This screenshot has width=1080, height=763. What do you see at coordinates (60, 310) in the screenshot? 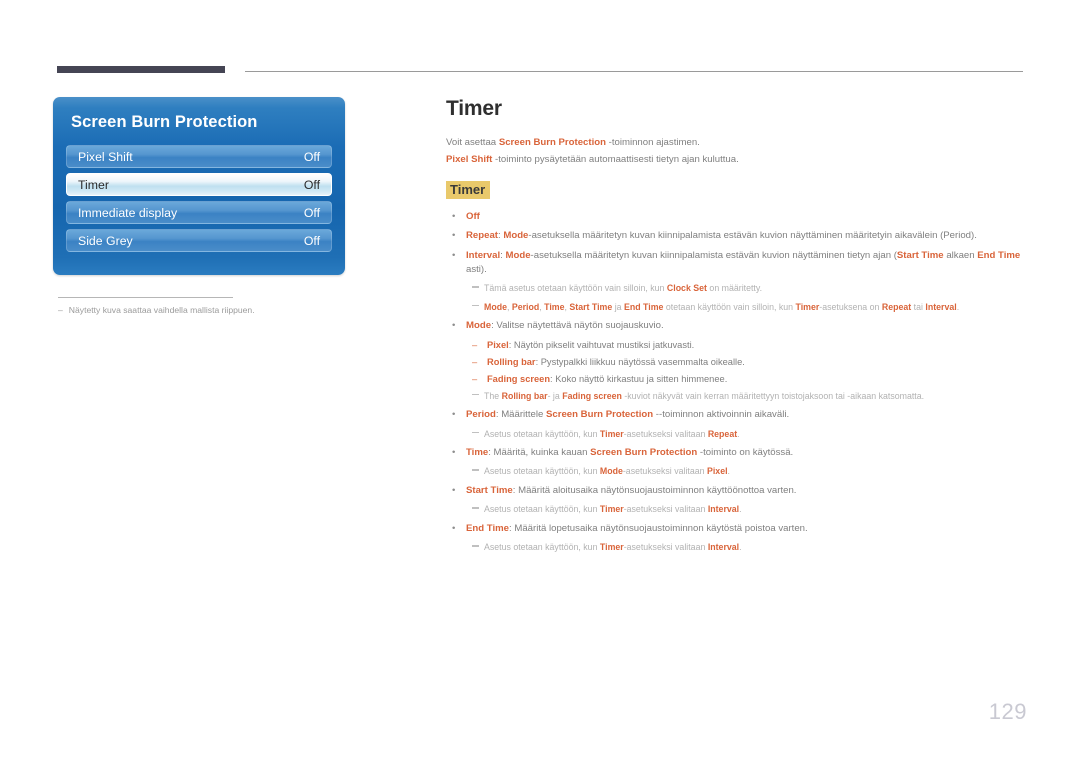
I see `footnote-dash-icon: –` at bounding box center [60, 310].